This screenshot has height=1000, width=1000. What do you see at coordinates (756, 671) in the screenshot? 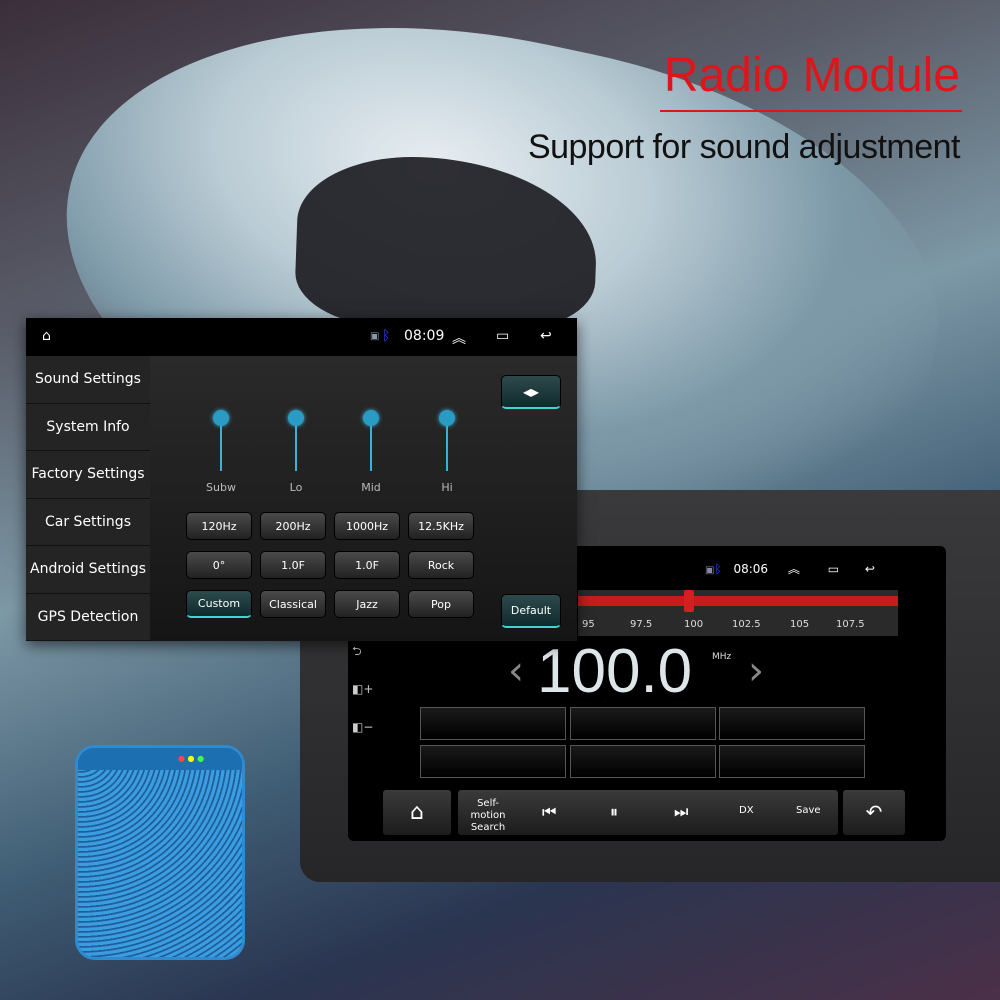
I see `next-frequency-icon: ›` at bounding box center [756, 671].